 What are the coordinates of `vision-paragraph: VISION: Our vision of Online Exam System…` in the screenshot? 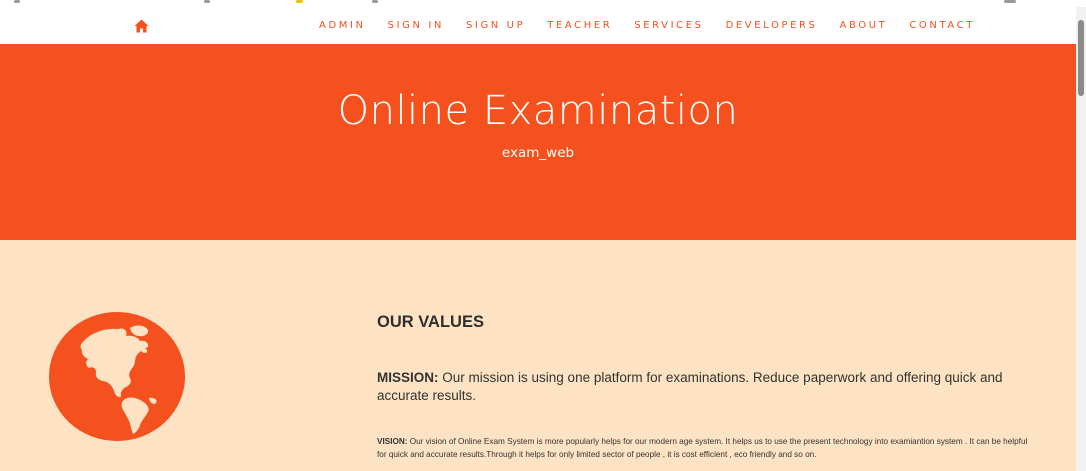 It's located at (707, 448).